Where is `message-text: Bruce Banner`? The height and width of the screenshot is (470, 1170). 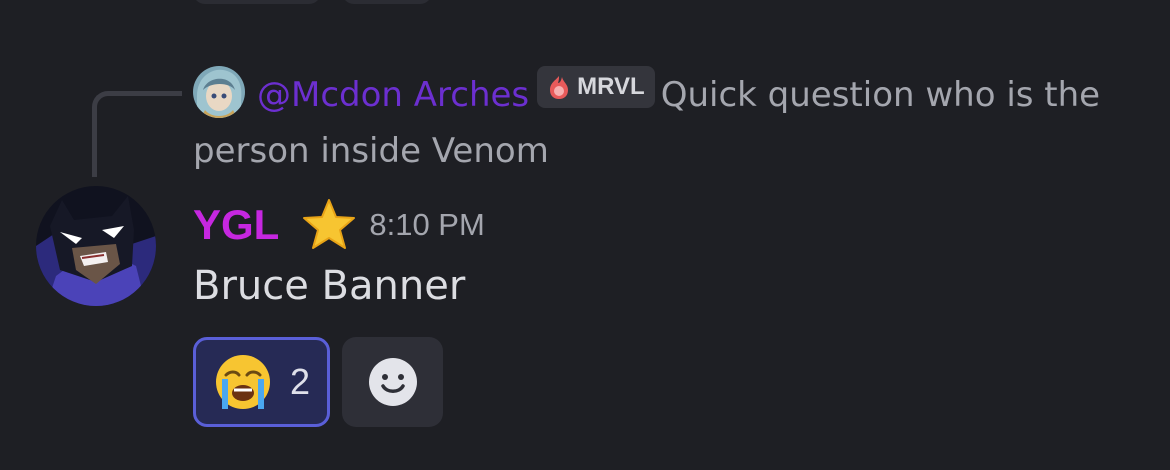 message-text: Bruce Banner is located at coordinates (329, 286).